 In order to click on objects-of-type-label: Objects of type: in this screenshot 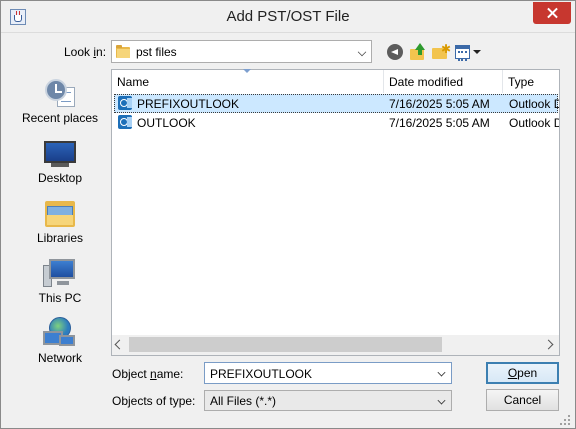, I will do `click(154, 401)`.